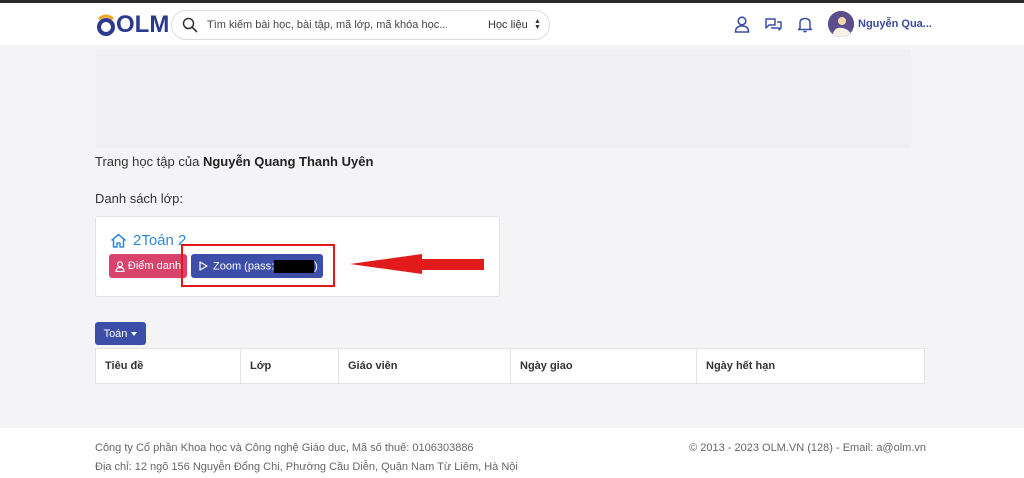 This screenshot has width=1024, height=478. I want to click on column-header-teacher: Giáo viên, so click(425, 366).